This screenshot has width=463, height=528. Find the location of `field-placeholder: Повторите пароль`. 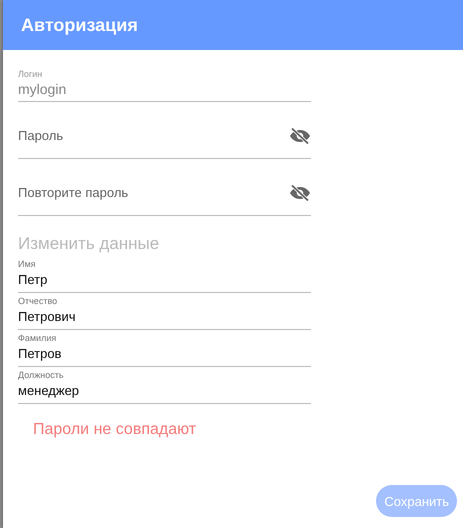

field-placeholder: Повторите пароль is located at coordinates (73, 192).